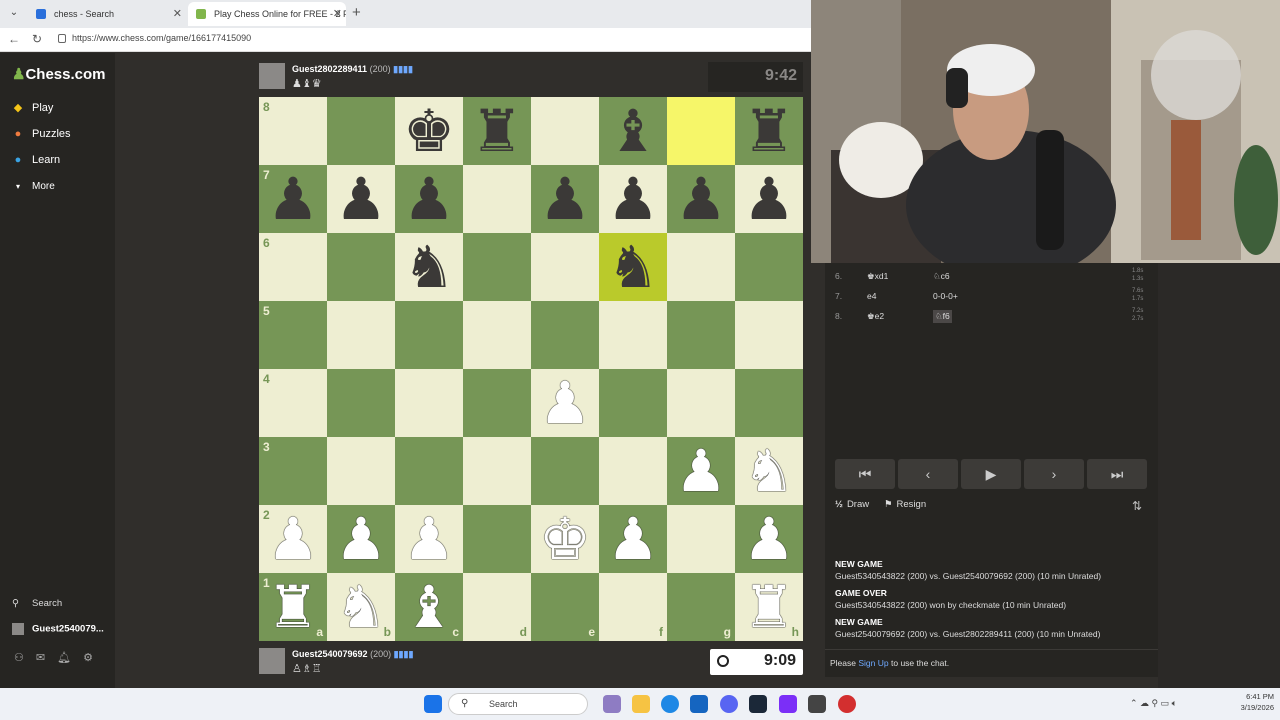 Image resolution: width=1280 pixels, height=720 pixels. I want to click on white-rook-icon: ♜, so click(769, 607).